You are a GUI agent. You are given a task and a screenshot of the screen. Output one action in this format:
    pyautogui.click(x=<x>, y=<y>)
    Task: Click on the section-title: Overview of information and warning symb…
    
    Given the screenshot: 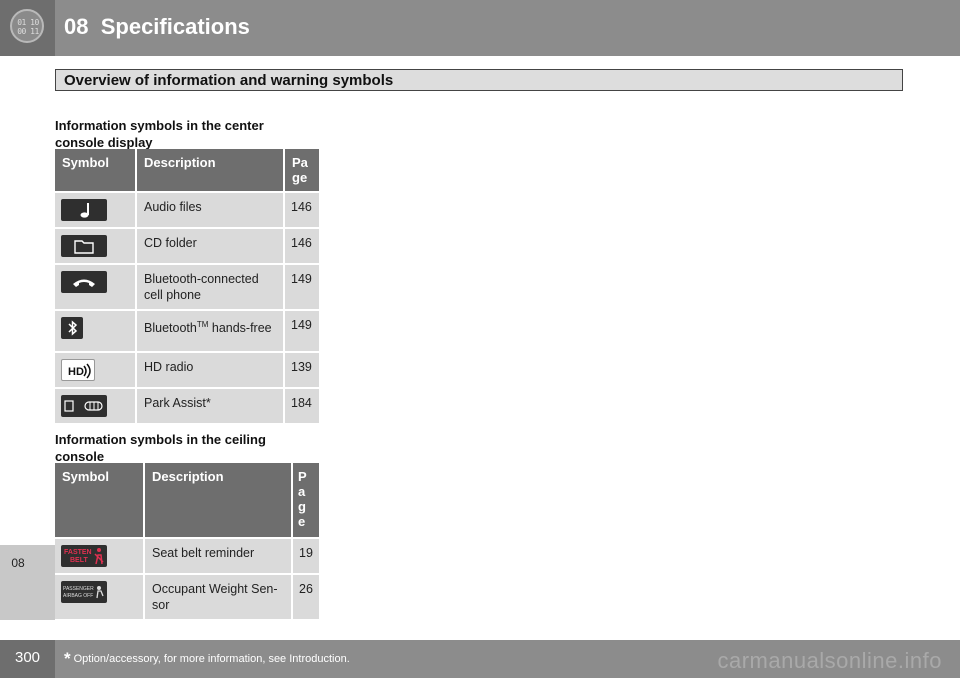 What is the action you would take?
    pyautogui.click(x=479, y=80)
    